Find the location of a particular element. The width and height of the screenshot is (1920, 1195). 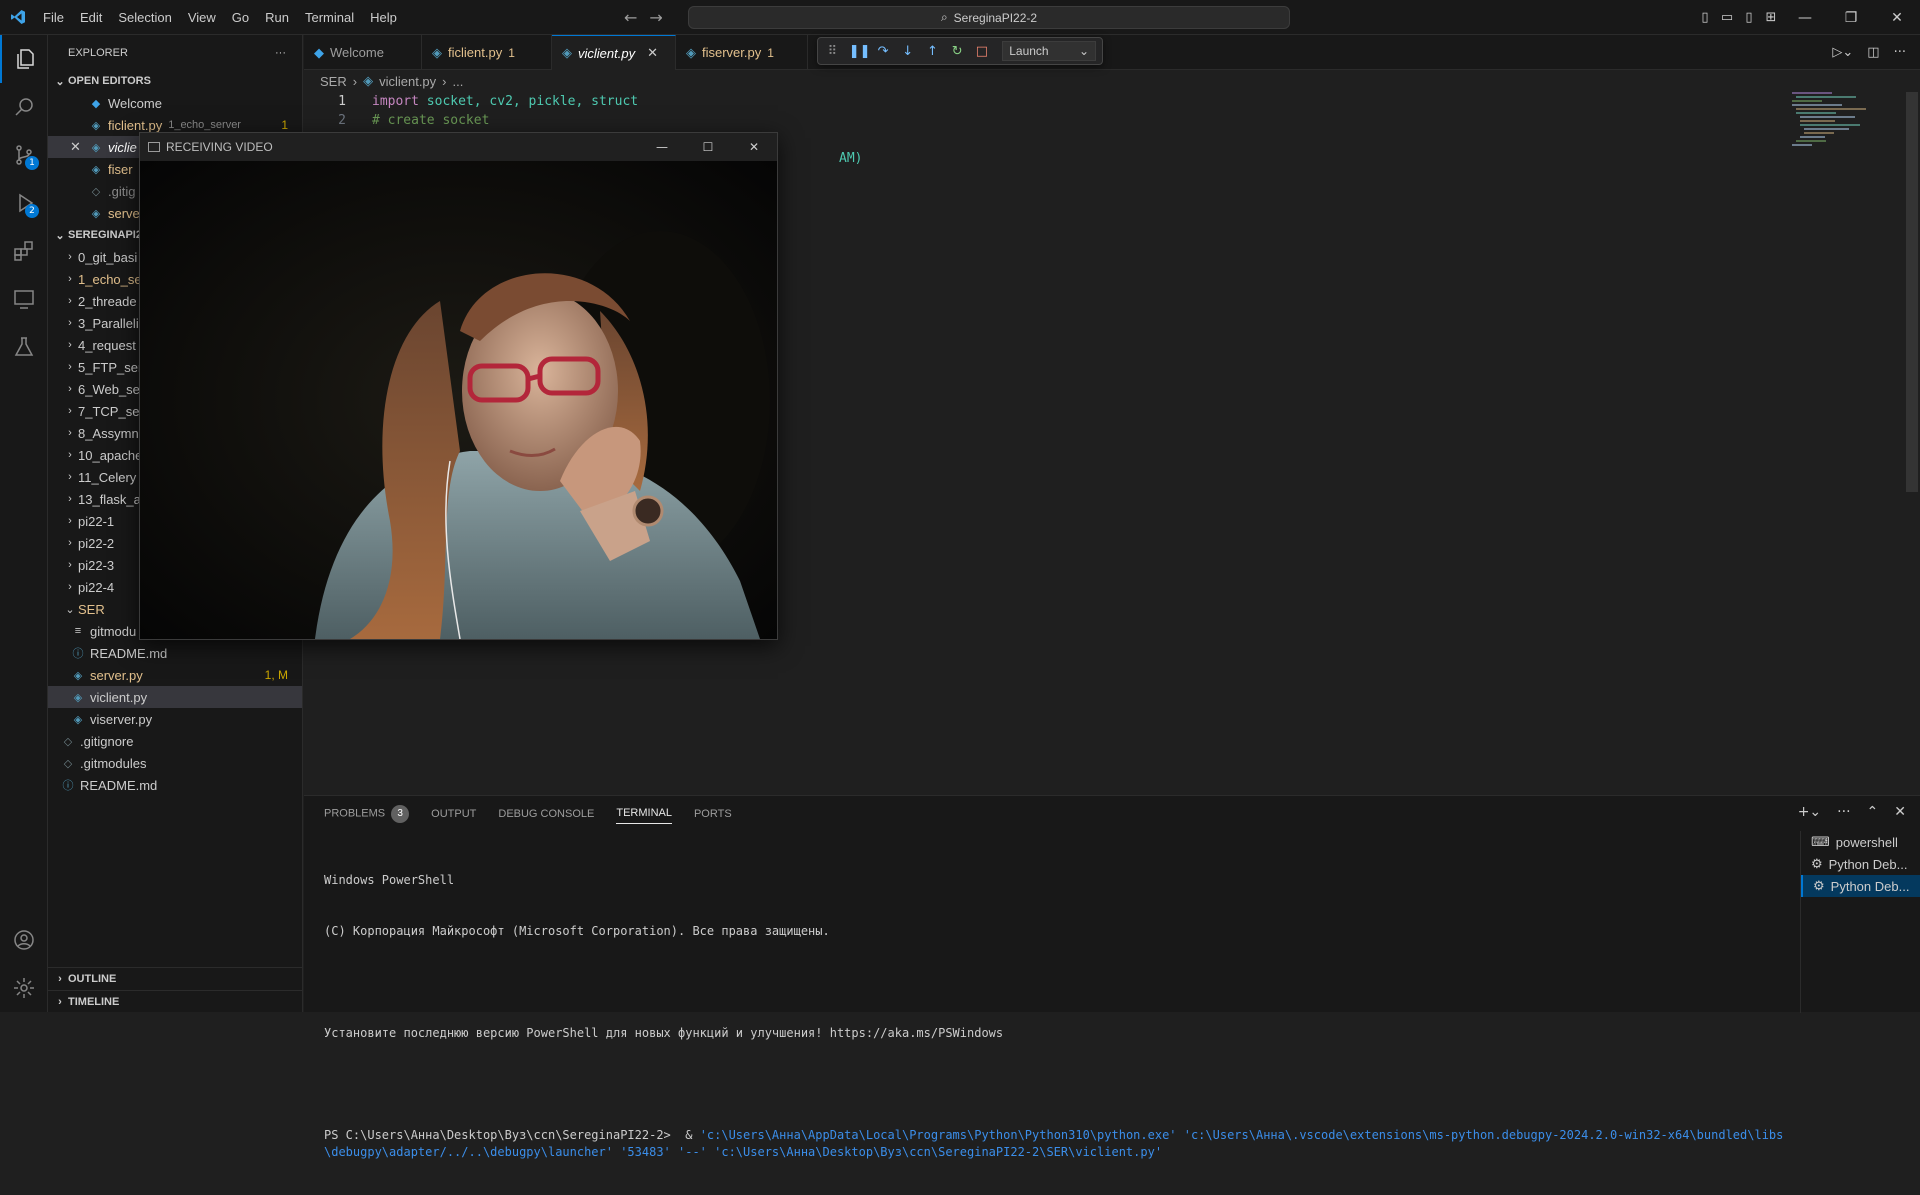

menu-edit: Edit is located at coordinates (91, 17).